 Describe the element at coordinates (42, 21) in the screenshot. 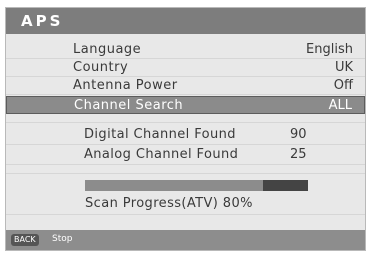

I see `menu-title: APS` at that location.